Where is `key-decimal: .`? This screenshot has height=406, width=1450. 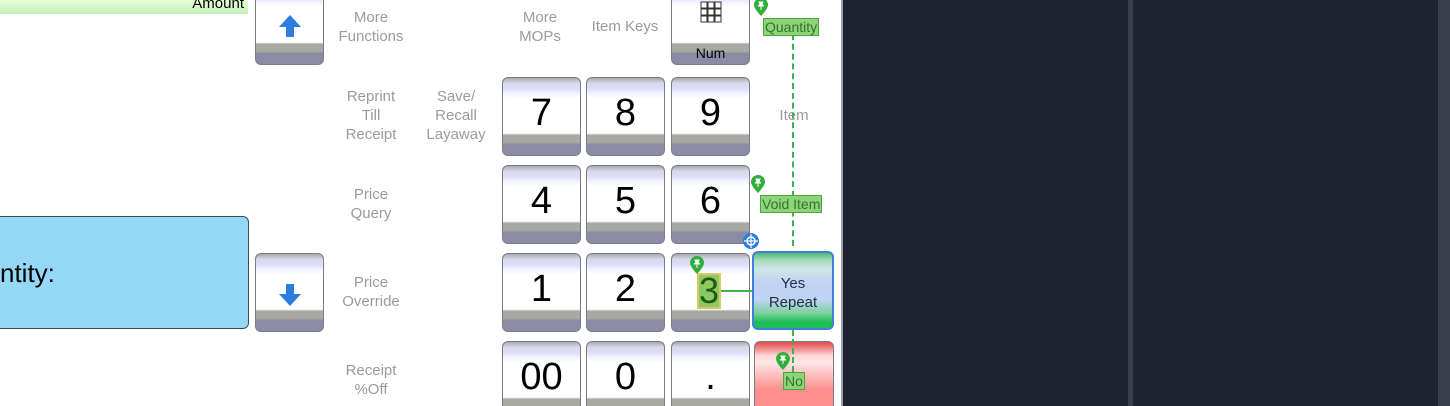
key-decimal: . is located at coordinates (710, 373).